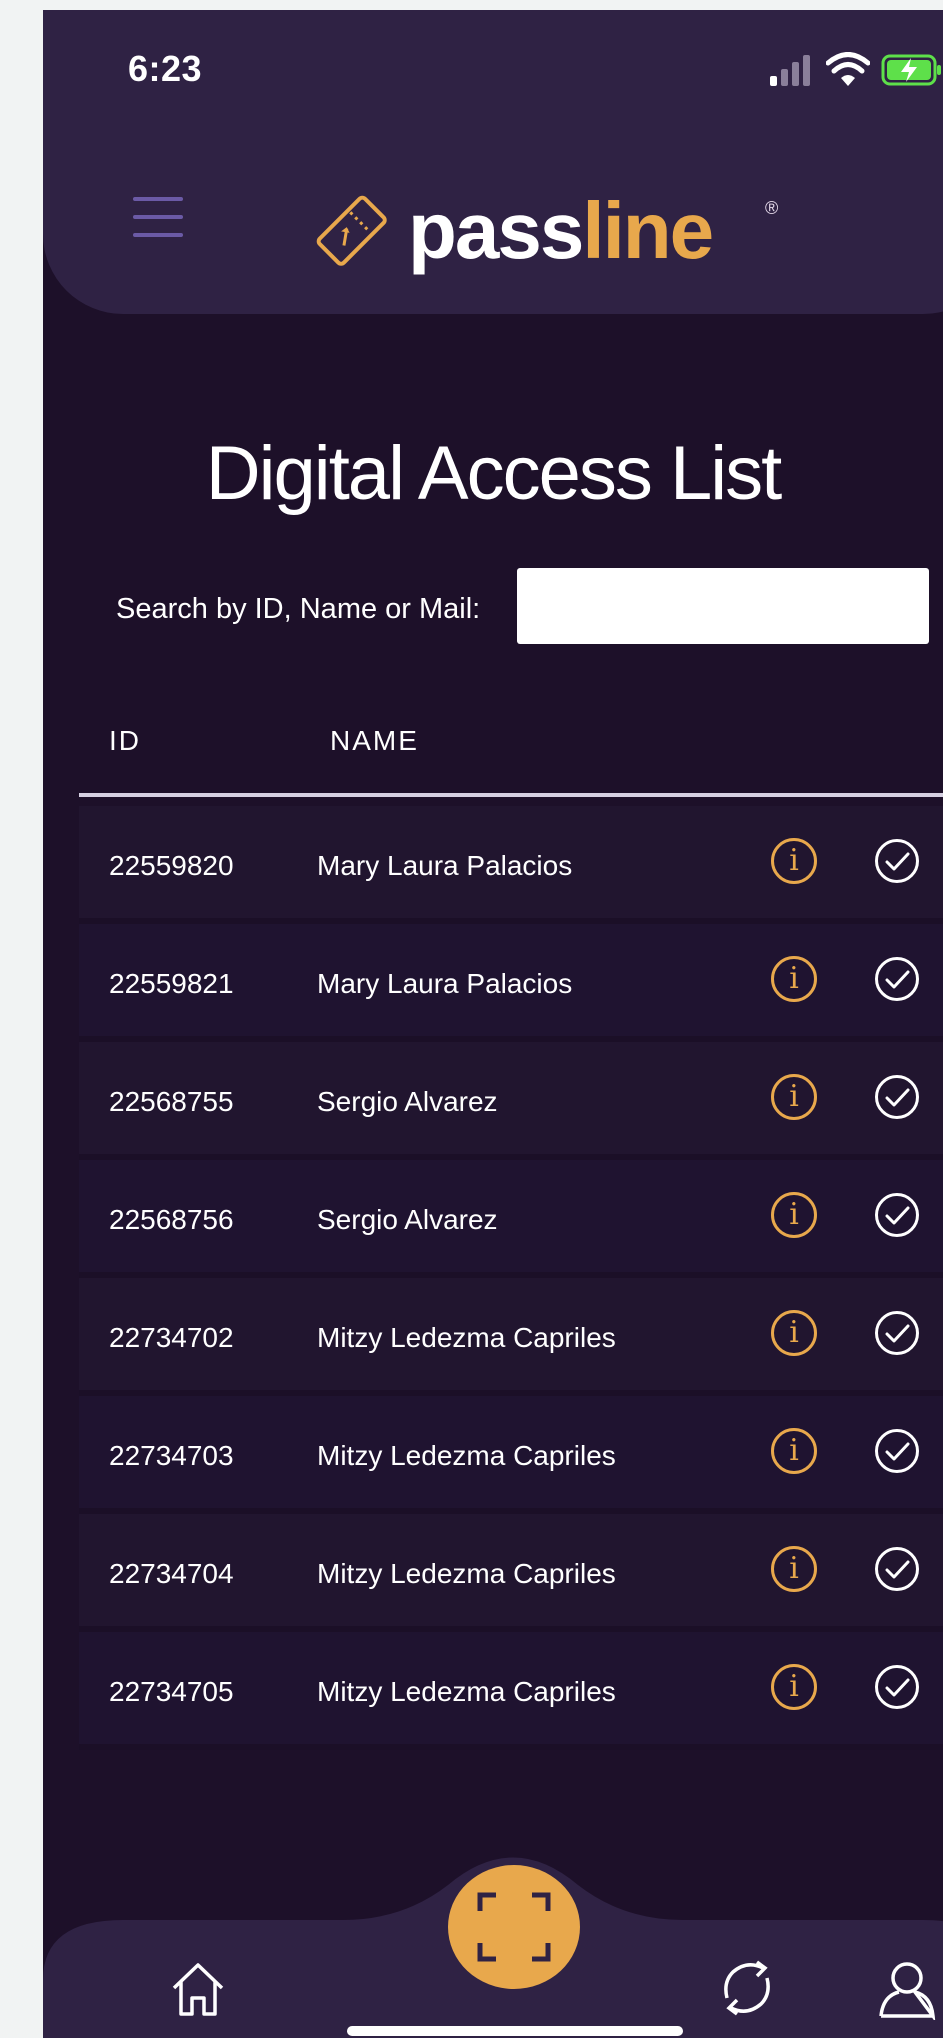  What do you see at coordinates (515, 2031) in the screenshot?
I see `home-indicator` at bounding box center [515, 2031].